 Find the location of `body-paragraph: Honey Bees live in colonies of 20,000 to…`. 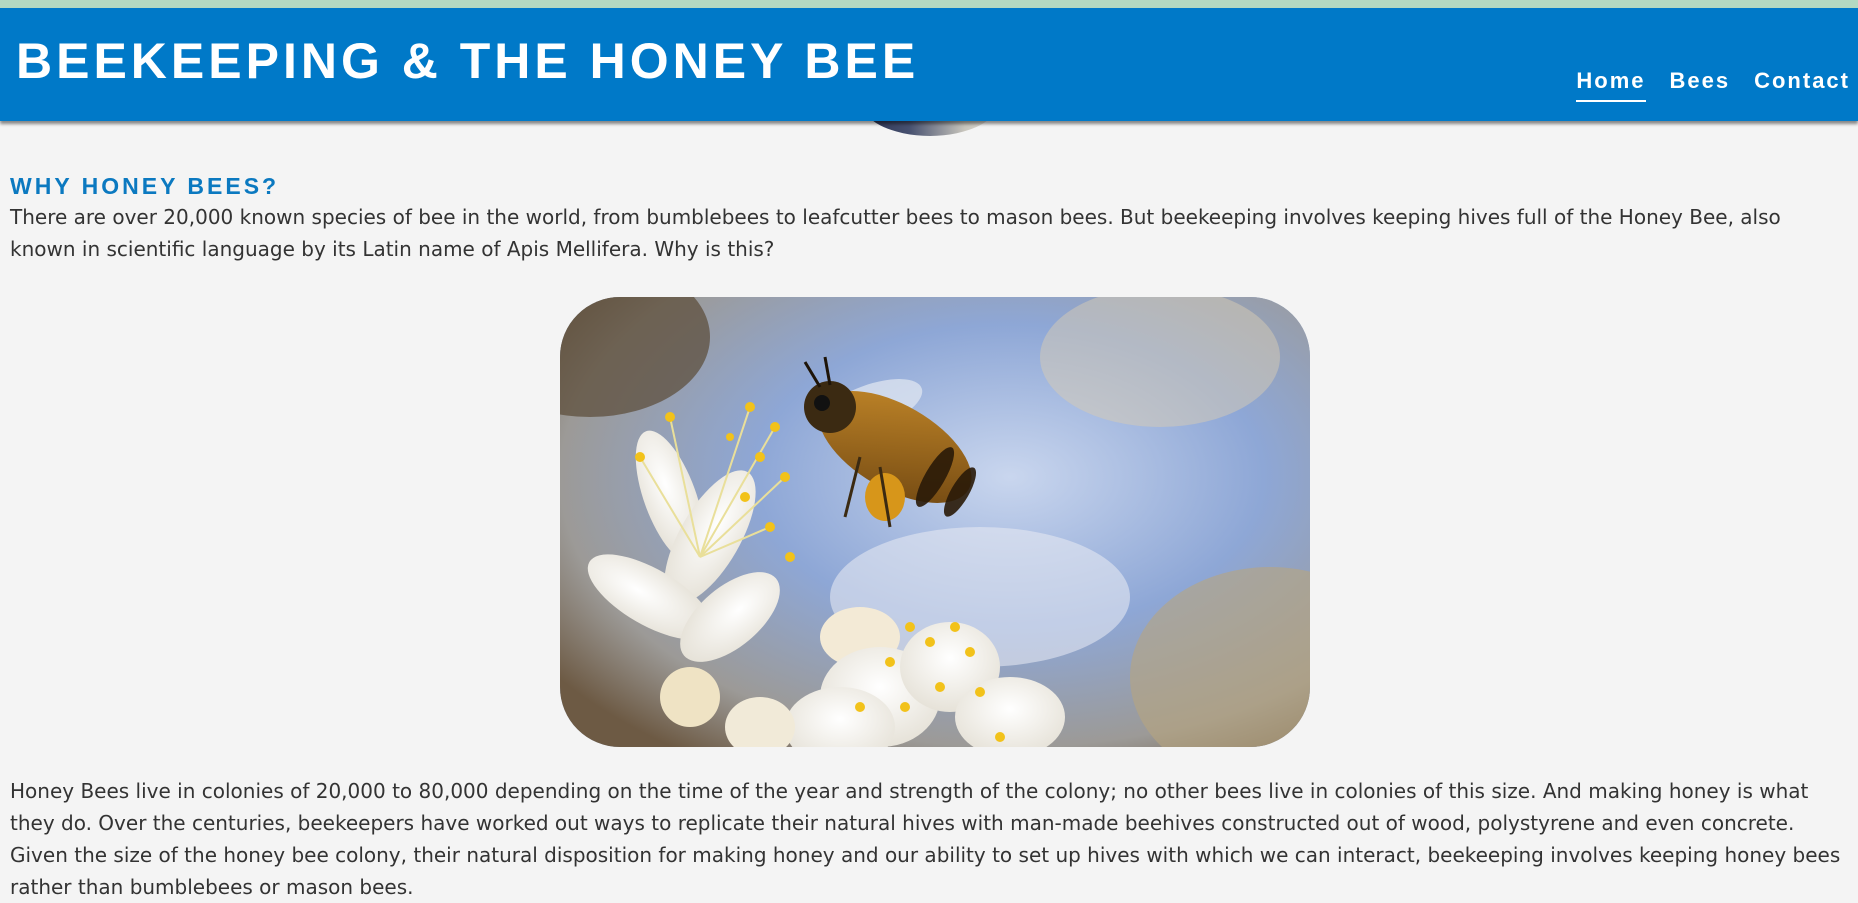

body-paragraph: Honey Bees live in colonies of 20,000 to… is located at coordinates (925, 839).